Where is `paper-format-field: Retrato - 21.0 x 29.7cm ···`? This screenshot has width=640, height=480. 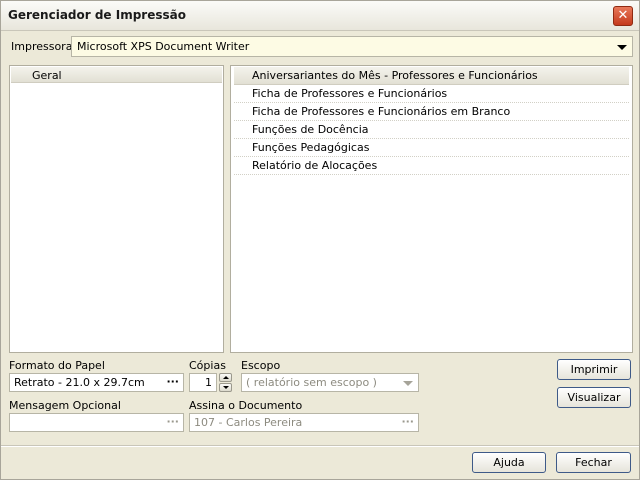
paper-format-field: Retrato - 21.0 x 29.7cm ··· is located at coordinates (96, 382).